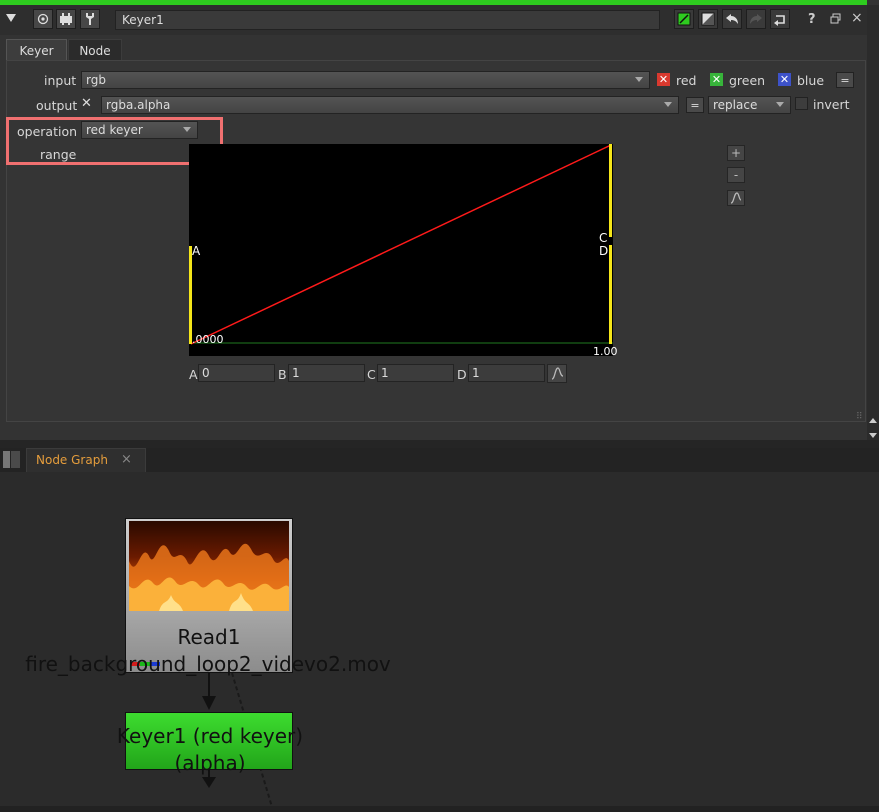 The height and width of the screenshot is (812, 879). What do you see at coordinates (557, 373) in the screenshot?
I see `curve-editor-icon` at bounding box center [557, 373].